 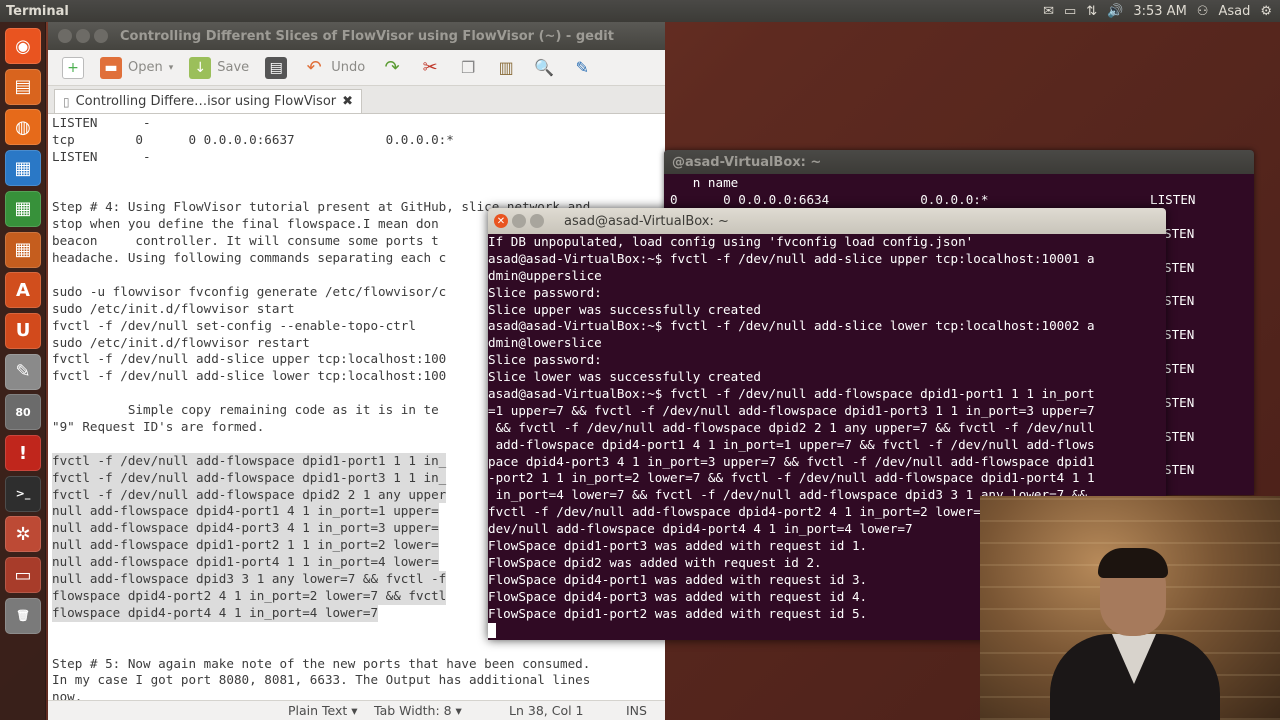 I want to click on launcher: ◉ ▤ ◍ ▦ ▦ ▦ A U ✎ 80! >_ ✲ ▭ 🗑, so click(x=23, y=371).